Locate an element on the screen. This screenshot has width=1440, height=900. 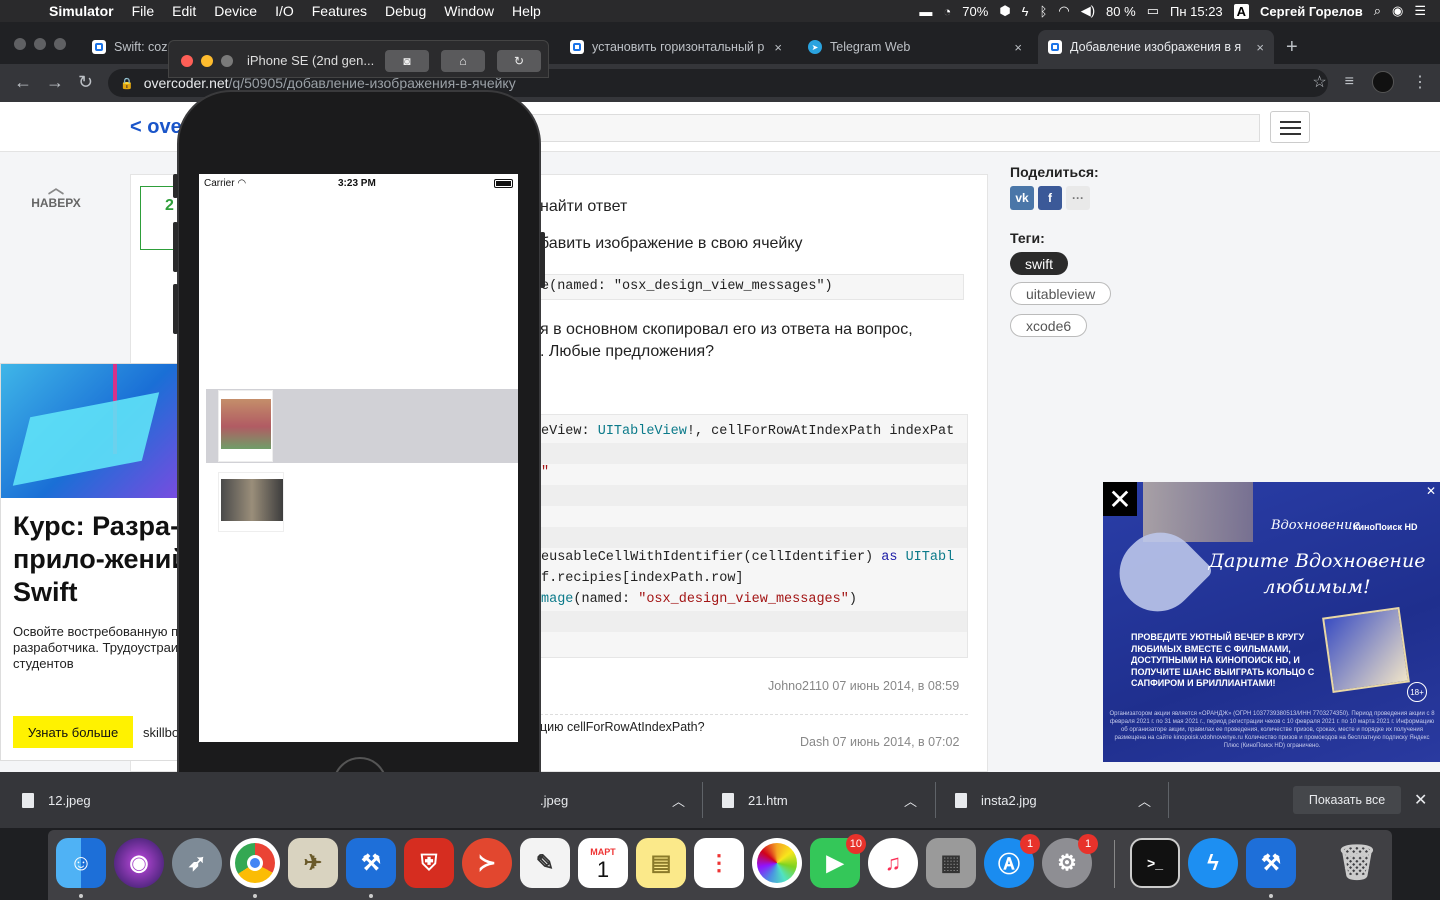
menu-edit: Edit is located at coordinates (184, 11).